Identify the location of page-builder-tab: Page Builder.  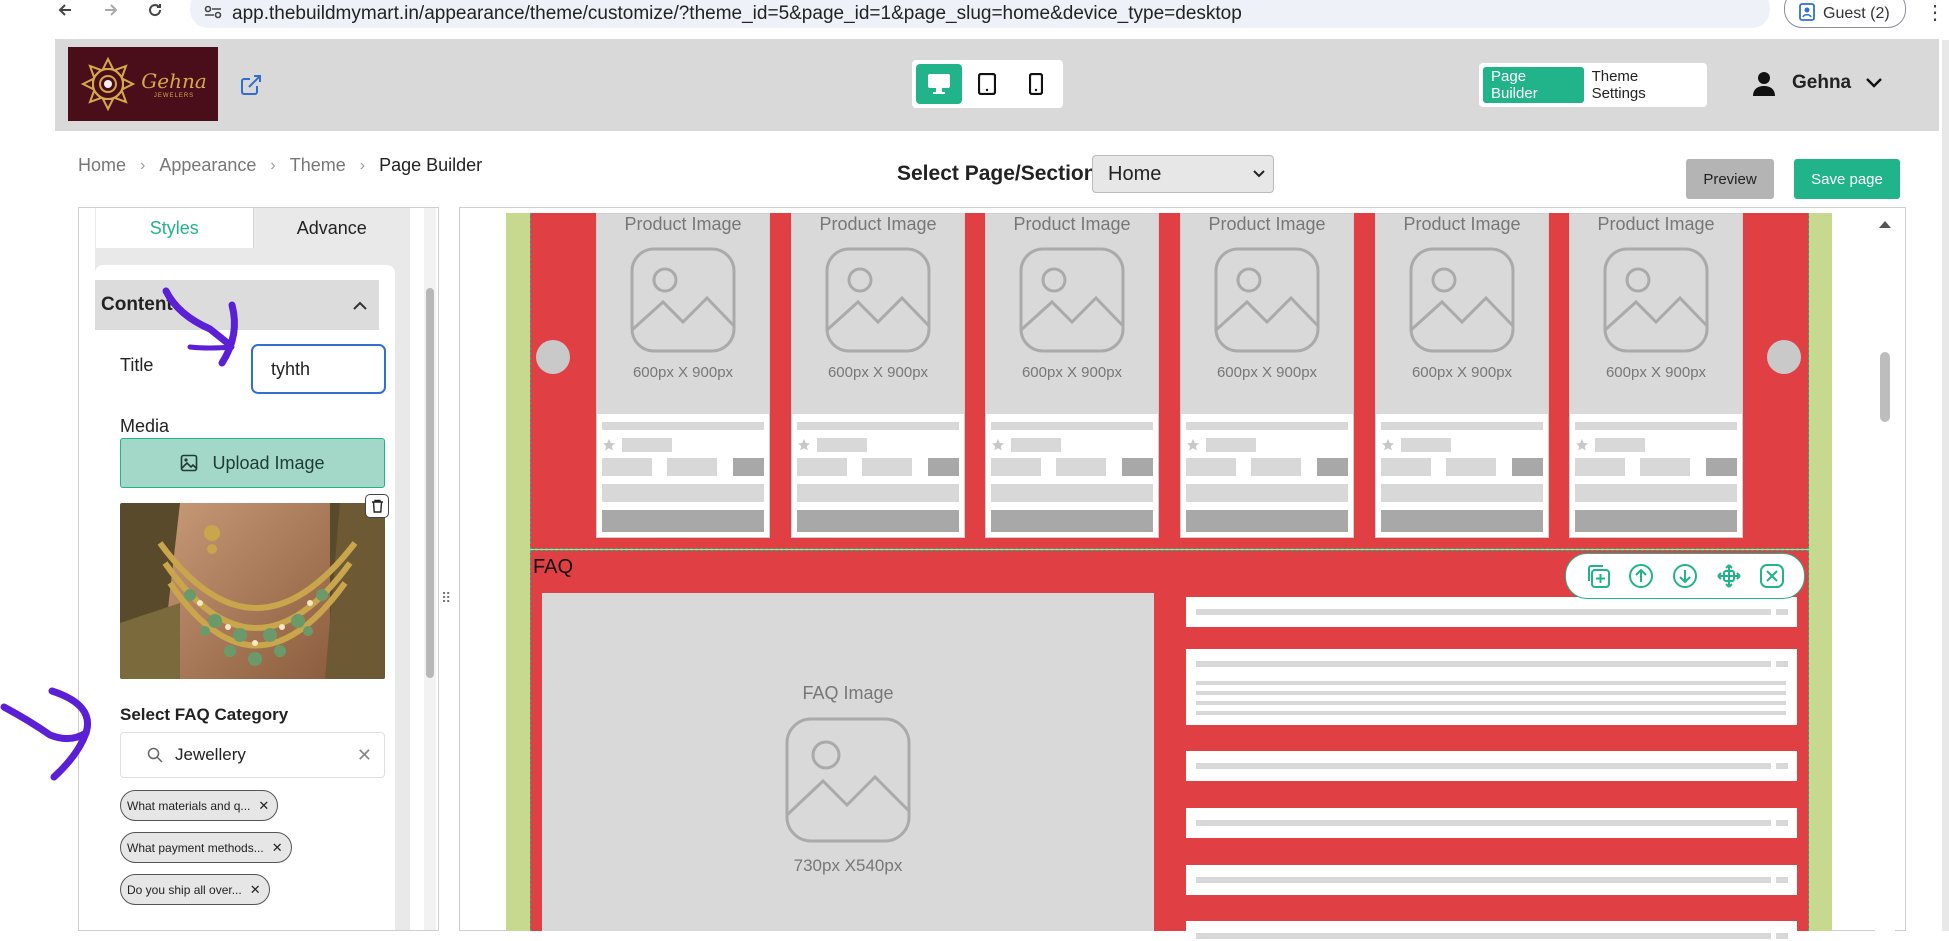
(1533, 85).